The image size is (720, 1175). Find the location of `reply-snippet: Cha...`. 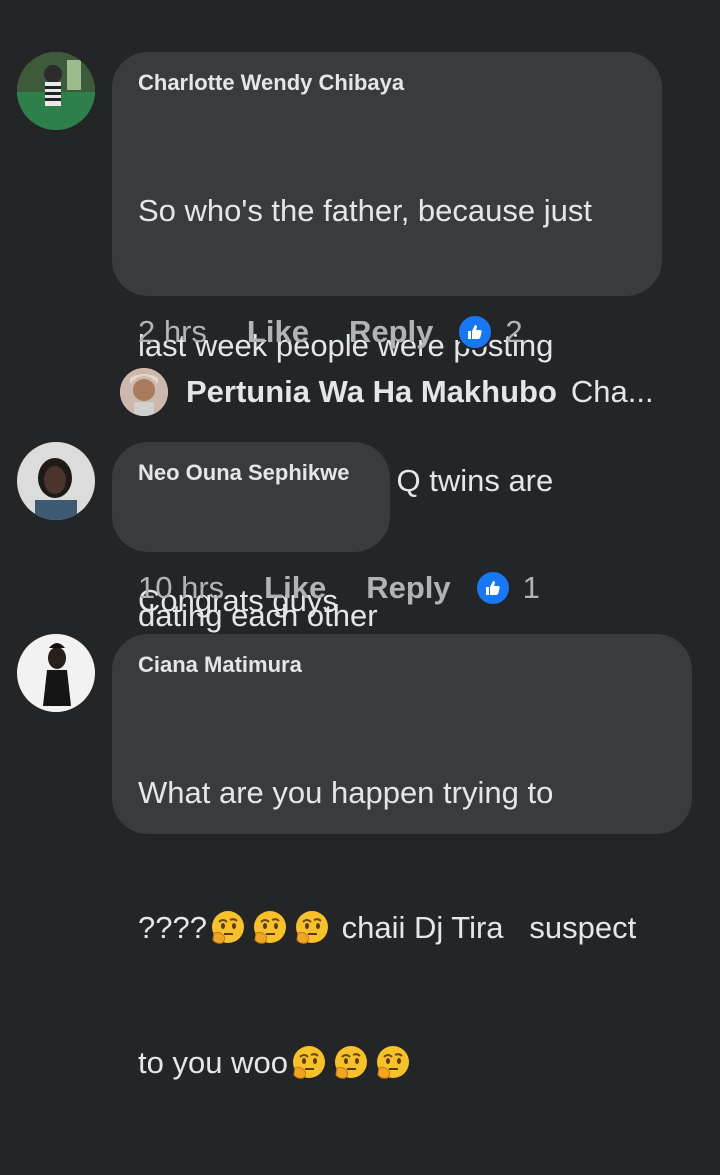

reply-snippet: Cha... is located at coordinates (612, 391).